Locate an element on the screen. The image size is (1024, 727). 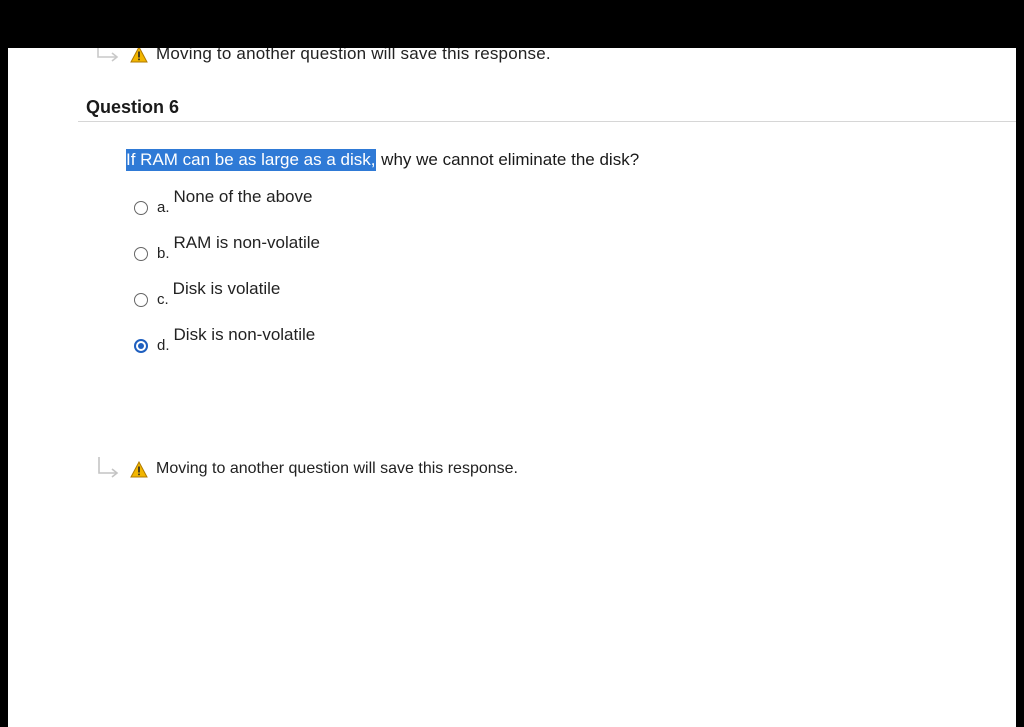
return-arrow-icon is located at coordinates (108, 467).